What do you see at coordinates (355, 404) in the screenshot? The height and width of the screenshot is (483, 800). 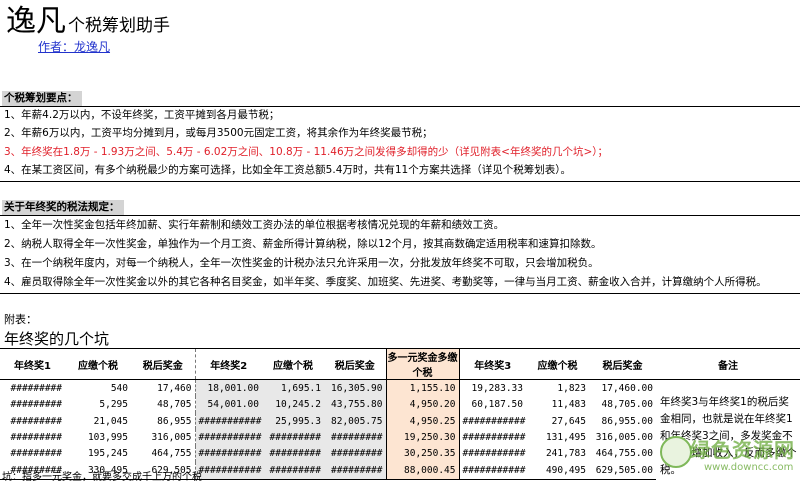 I see `table-cell: 43,755.80` at bounding box center [355, 404].